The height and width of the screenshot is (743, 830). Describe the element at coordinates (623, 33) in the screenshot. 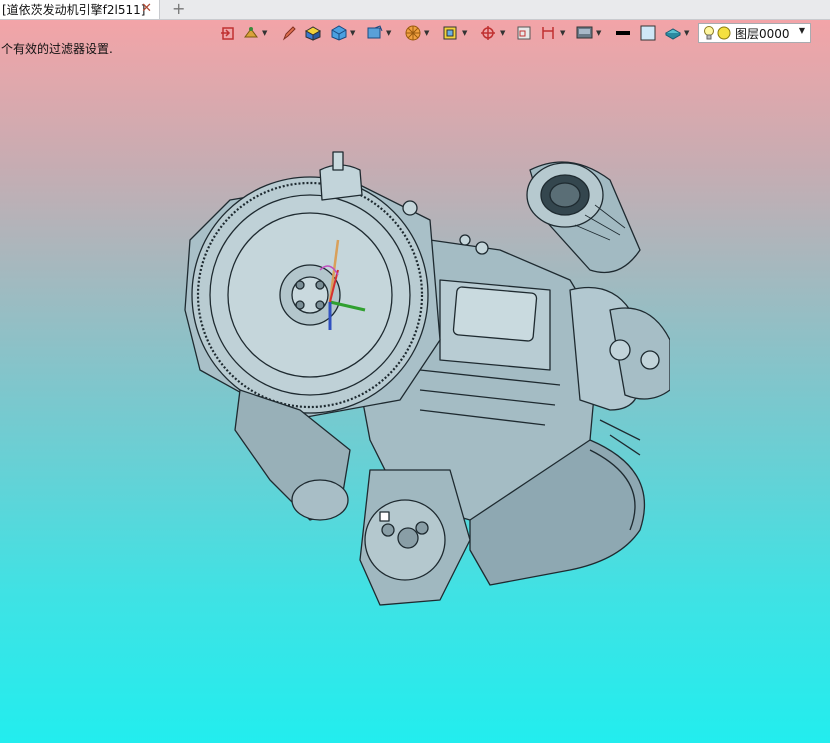

I see `line-color-black-icon` at that location.